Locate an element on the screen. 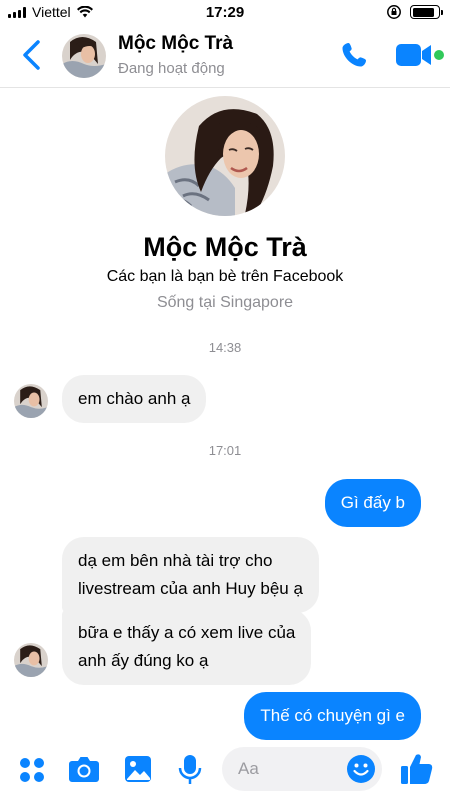  camera-icon is located at coordinates (84, 769).